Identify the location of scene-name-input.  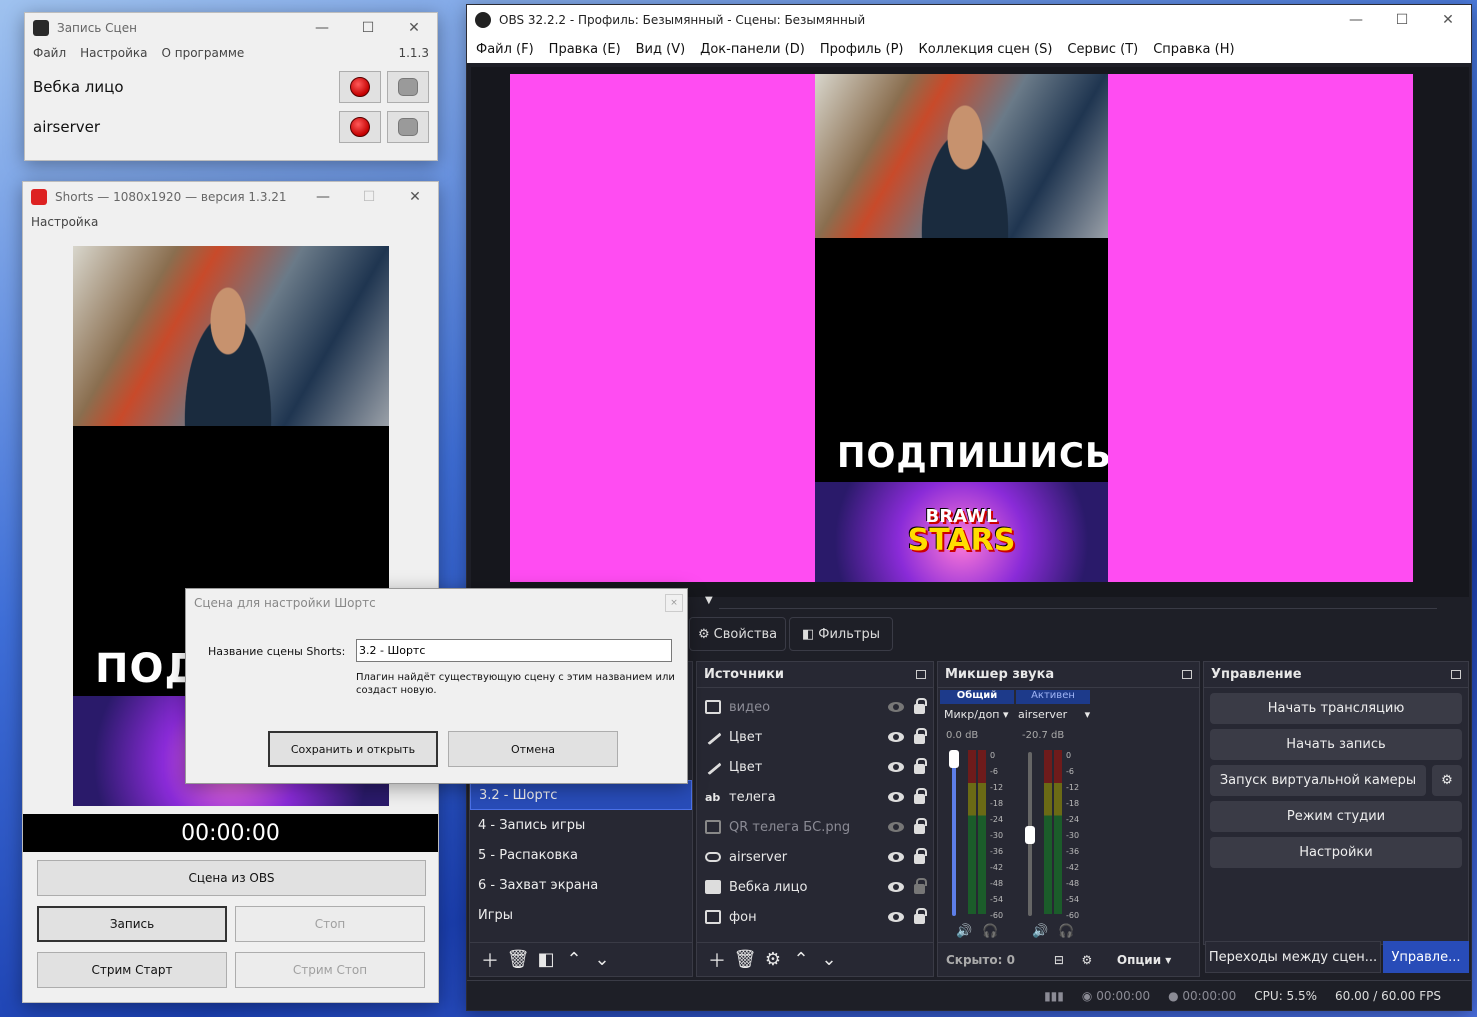
(514, 650).